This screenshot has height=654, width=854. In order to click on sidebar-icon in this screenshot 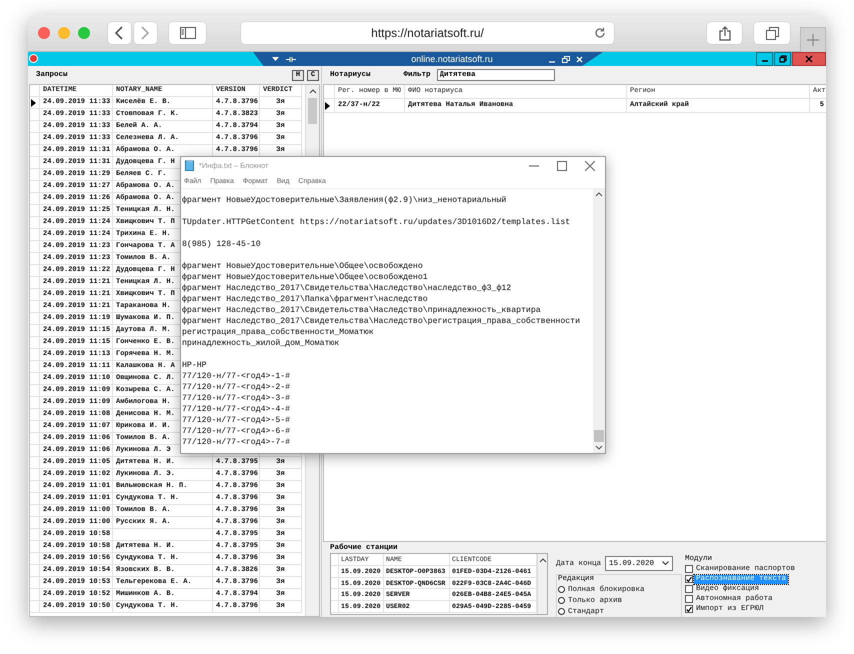, I will do `click(188, 33)`.